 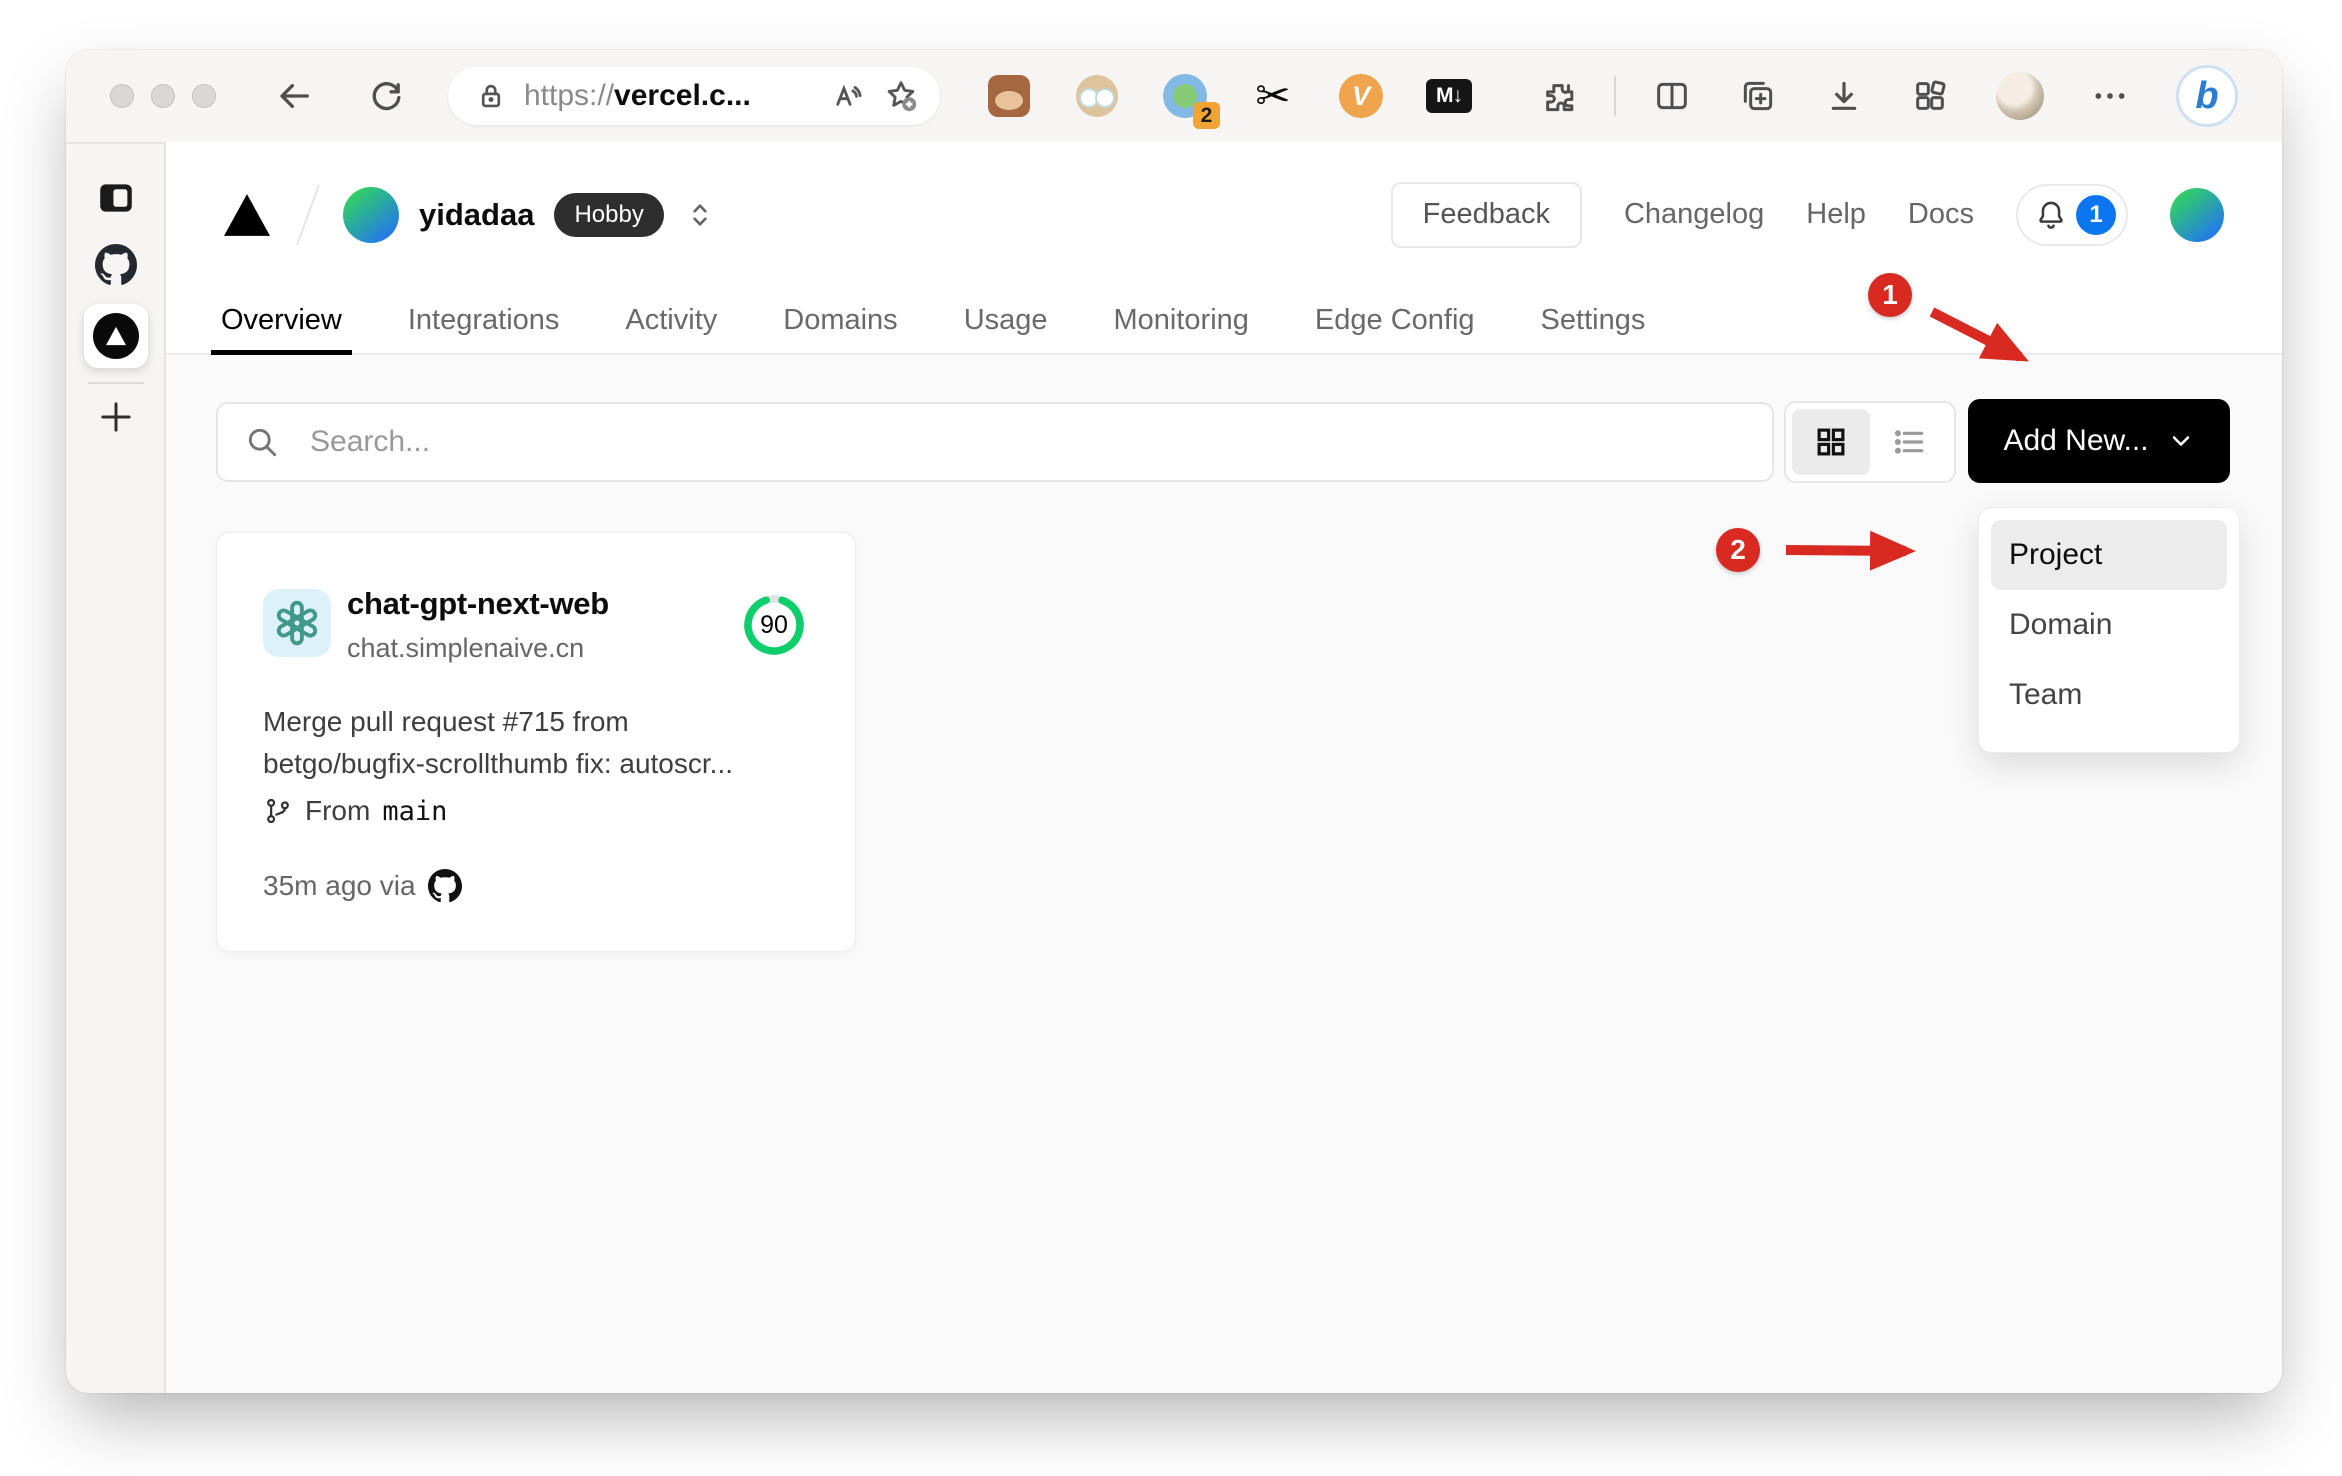 I want to click on branch-name: main, so click(x=415, y=811).